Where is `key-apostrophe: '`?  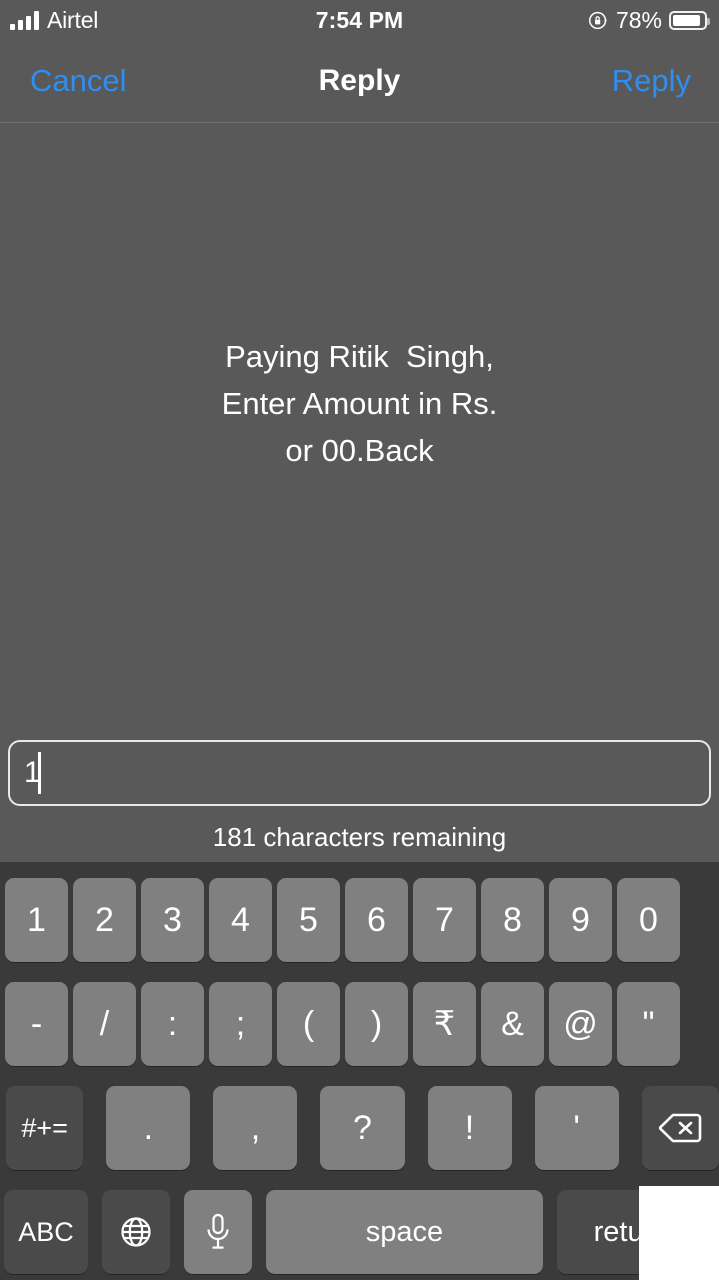 key-apostrophe: ' is located at coordinates (576, 1128).